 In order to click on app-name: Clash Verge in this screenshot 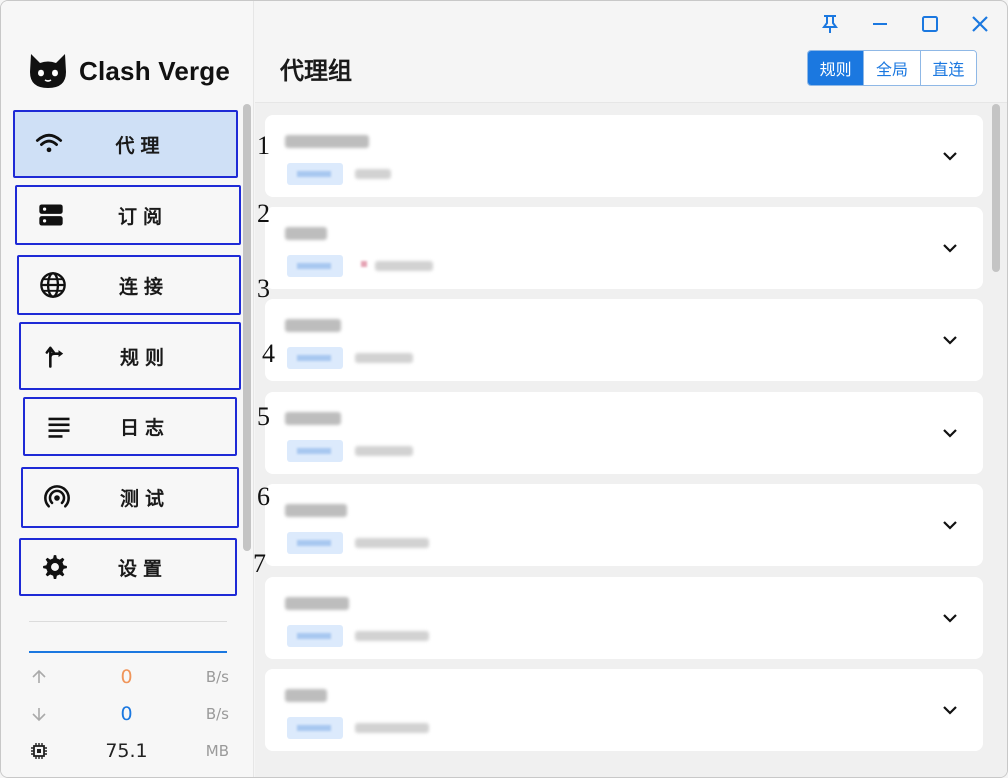, I will do `click(155, 70)`.